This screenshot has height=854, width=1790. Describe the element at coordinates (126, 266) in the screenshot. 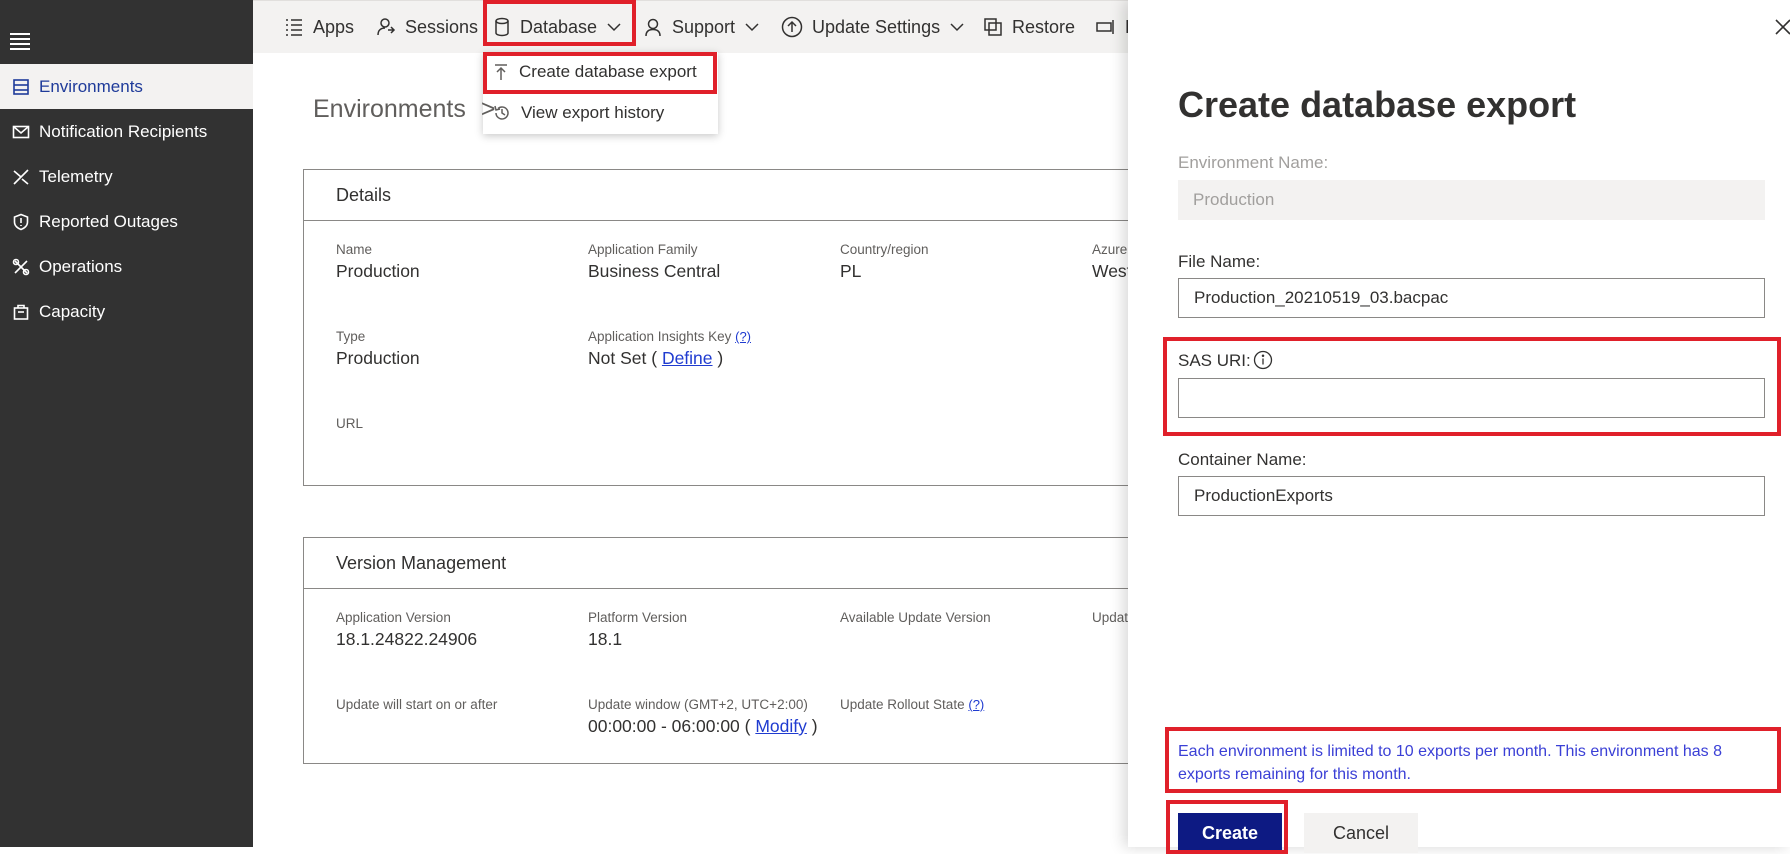

I see `sidebar-item-operations: Operations` at that location.